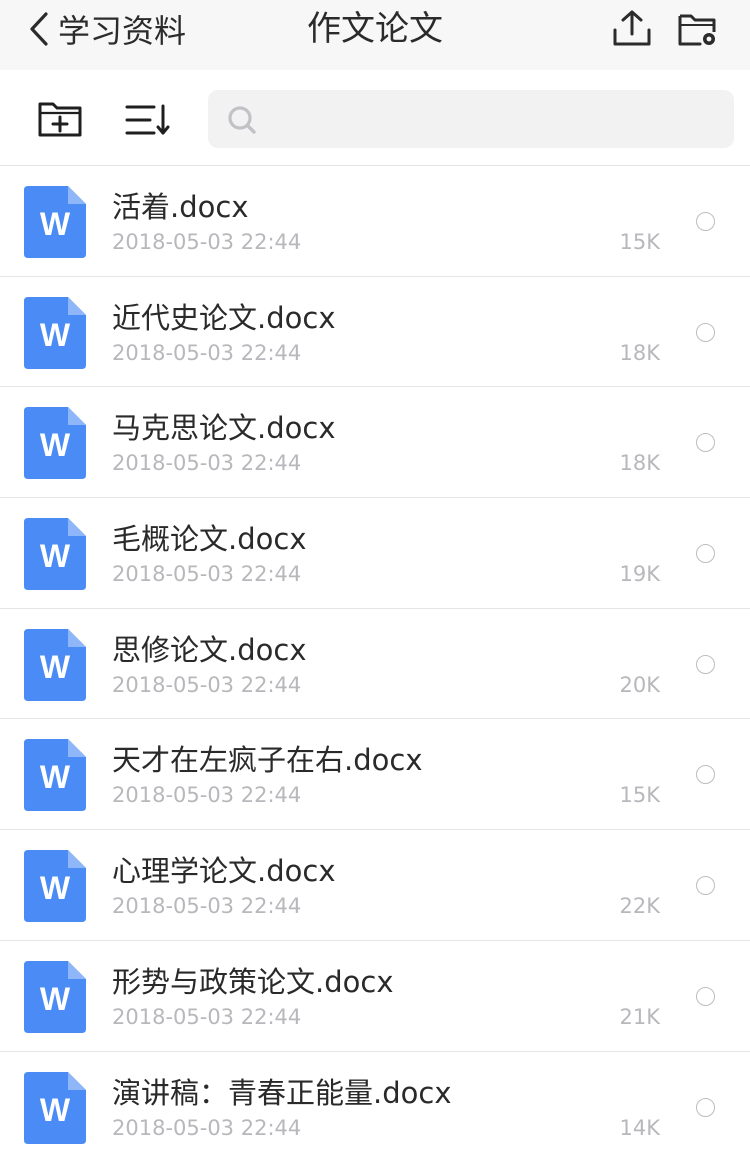 This screenshot has width=750, height=1158. Describe the element at coordinates (375, 443) in the screenshot. I see `file-row: W 马克思论文.docx 2018-05-03 22:44 18K` at that location.